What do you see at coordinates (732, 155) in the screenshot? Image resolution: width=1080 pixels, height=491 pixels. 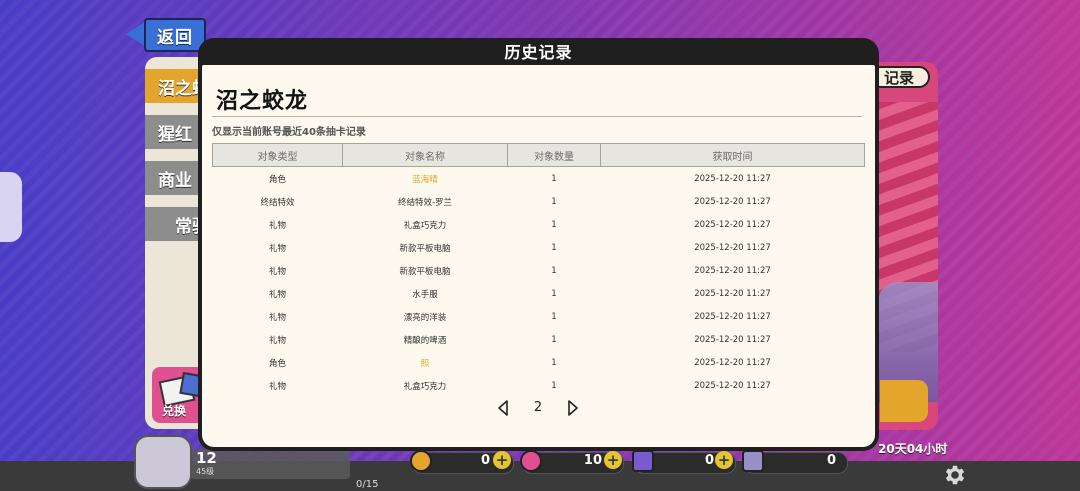 I see `column-header-time: 获取时间` at bounding box center [732, 155].